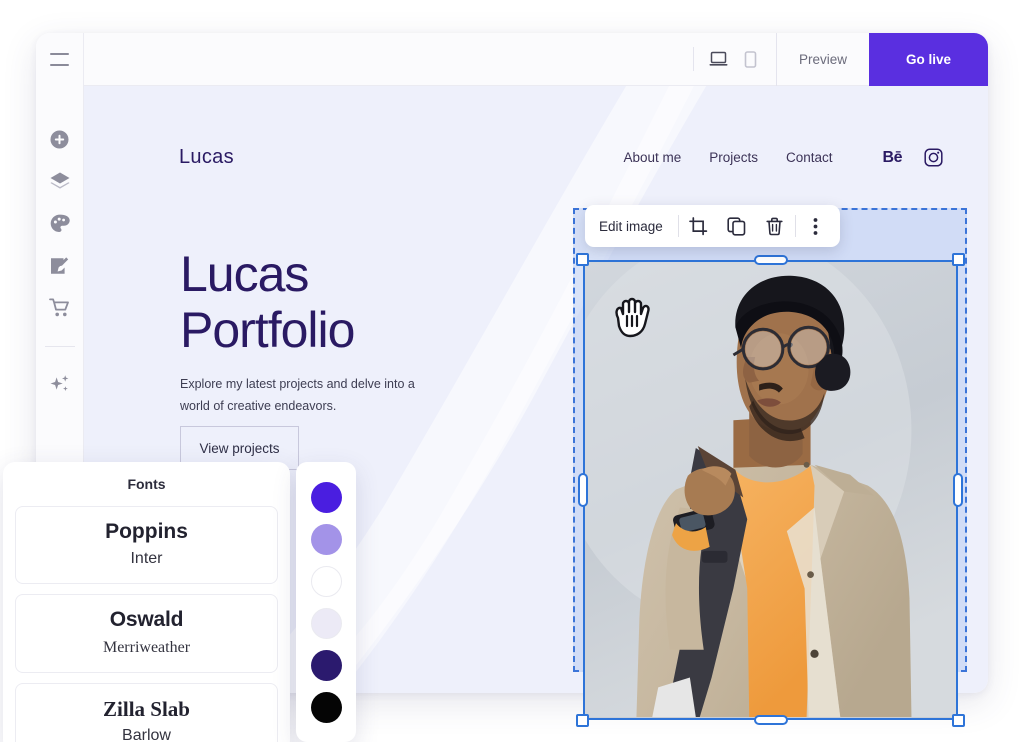 The image size is (1024, 742). I want to click on sidebar-item-theme, so click(60, 223).